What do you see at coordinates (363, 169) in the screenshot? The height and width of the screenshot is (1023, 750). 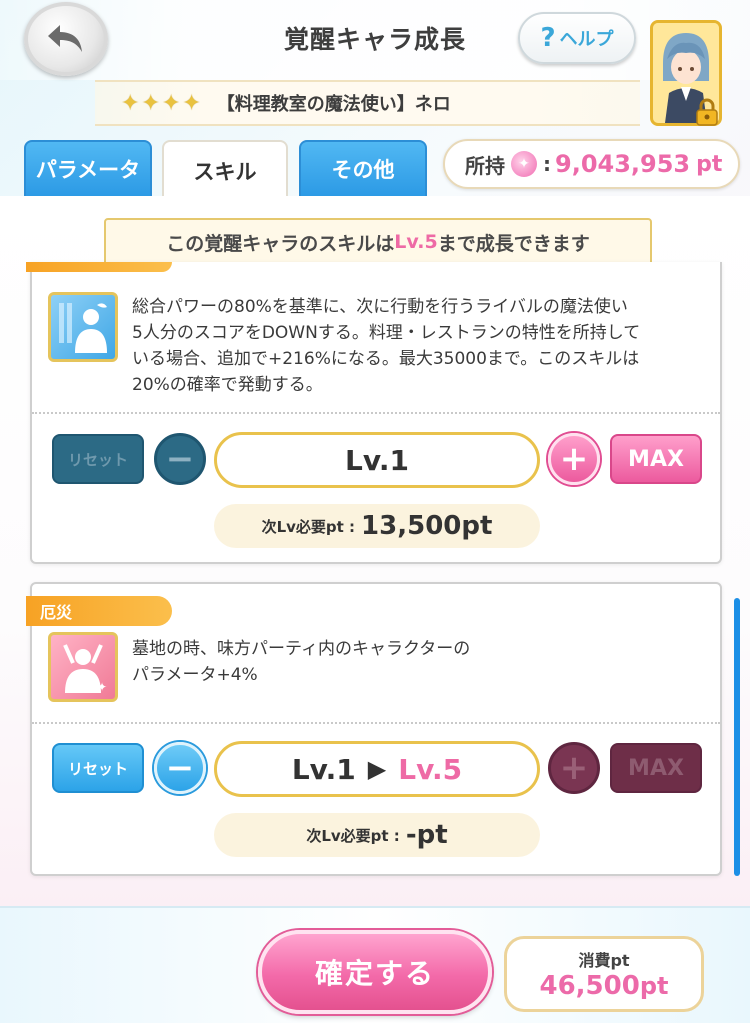 I see `tab-other: その他` at bounding box center [363, 169].